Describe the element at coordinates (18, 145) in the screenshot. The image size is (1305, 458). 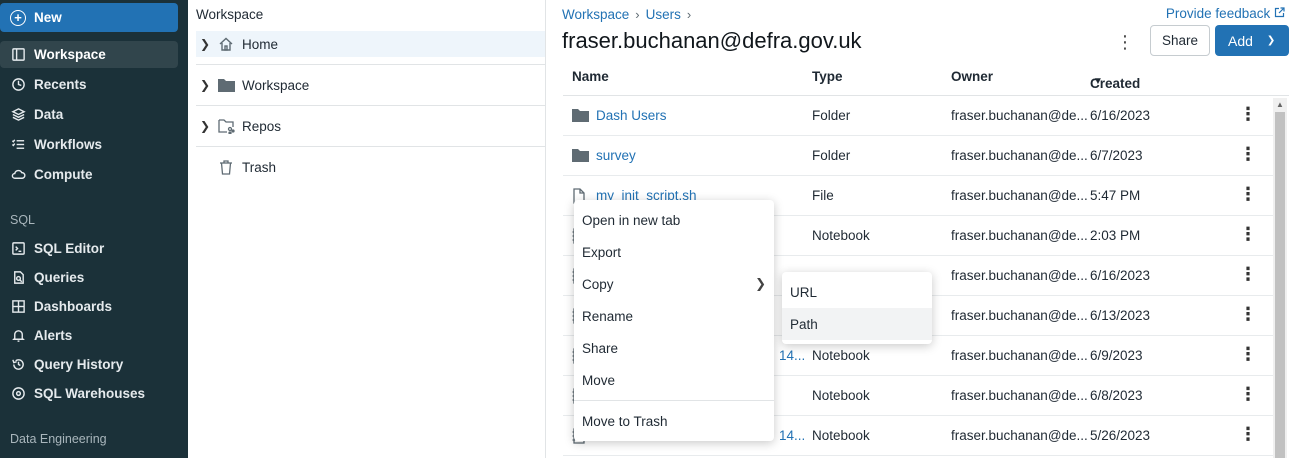
I see `workflows-icon` at that location.